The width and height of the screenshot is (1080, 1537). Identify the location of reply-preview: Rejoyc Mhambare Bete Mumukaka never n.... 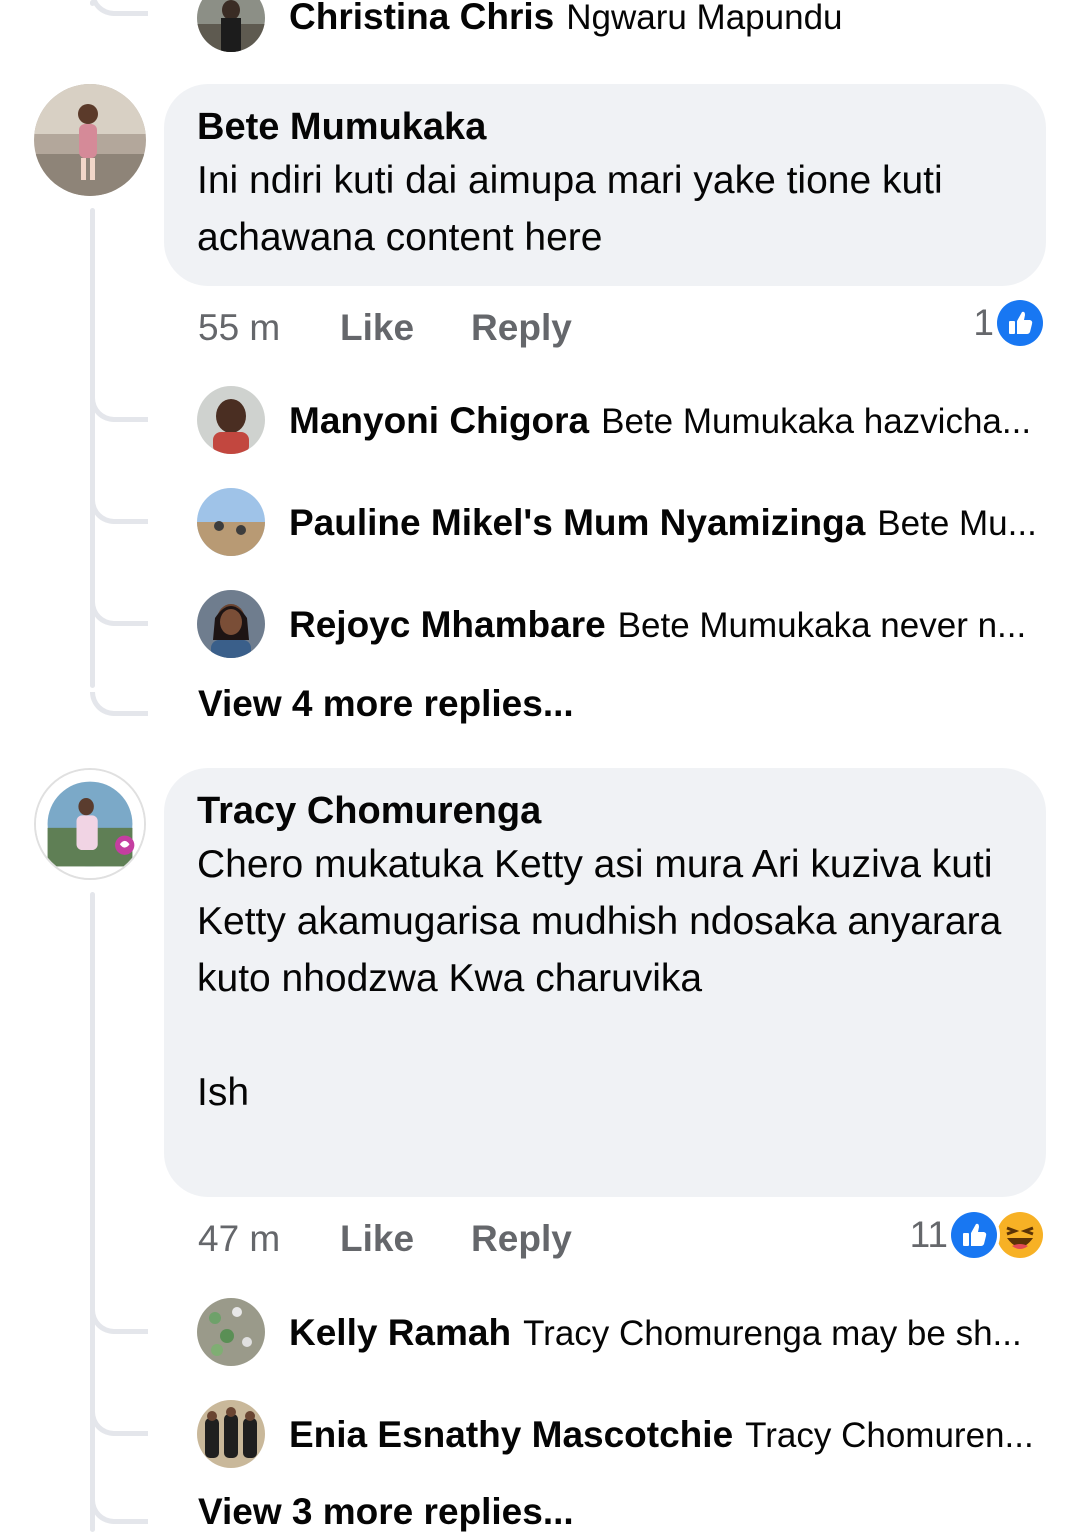
(665, 625).